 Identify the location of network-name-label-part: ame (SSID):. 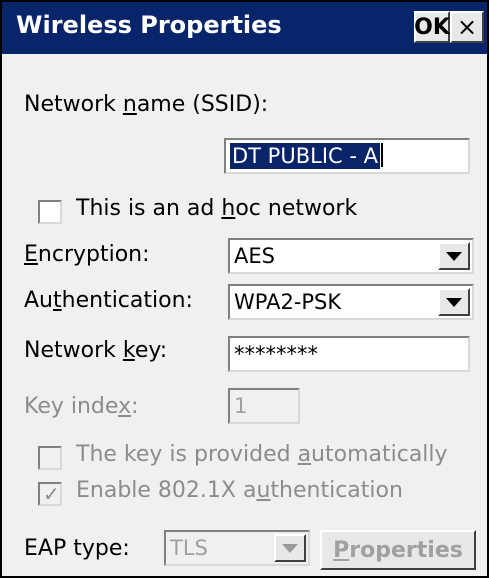
(202, 104).